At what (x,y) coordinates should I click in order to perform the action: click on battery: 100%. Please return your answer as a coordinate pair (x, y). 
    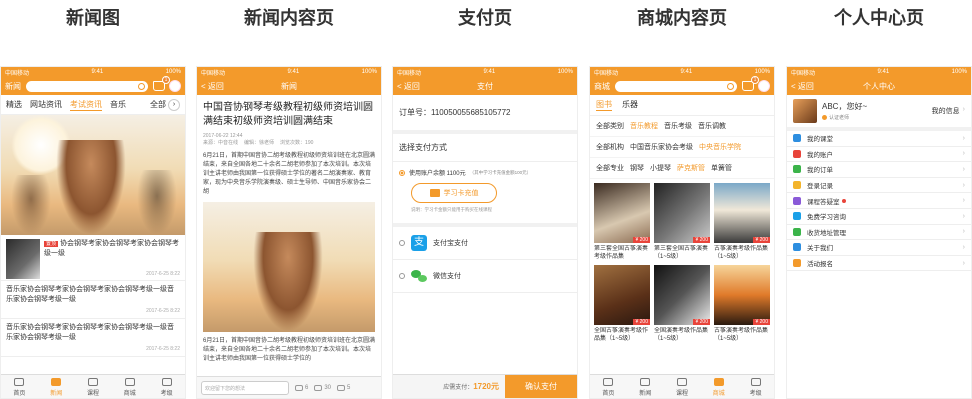
    Looking at the image, I should click on (173, 72).